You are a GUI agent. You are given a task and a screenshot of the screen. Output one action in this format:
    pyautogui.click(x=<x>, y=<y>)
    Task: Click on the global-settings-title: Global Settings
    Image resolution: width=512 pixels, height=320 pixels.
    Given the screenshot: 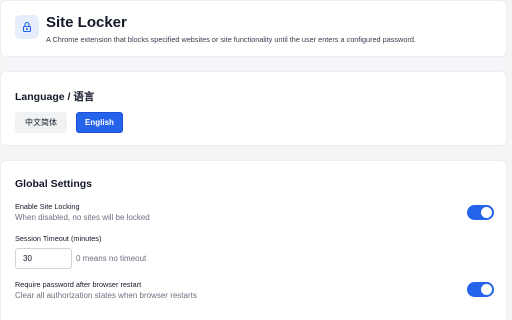 What is the action you would take?
    pyautogui.click(x=54, y=184)
    